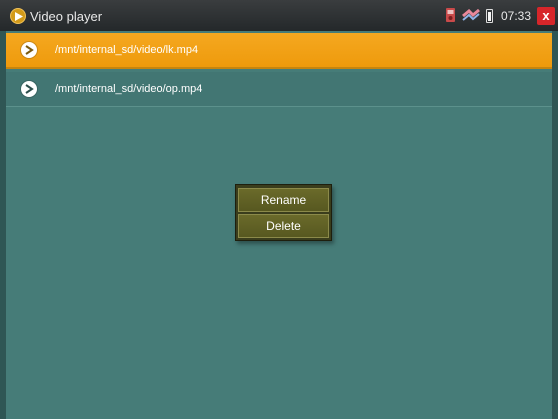 The height and width of the screenshot is (419, 558). I want to click on app-logo-icon, so click(18, 16).